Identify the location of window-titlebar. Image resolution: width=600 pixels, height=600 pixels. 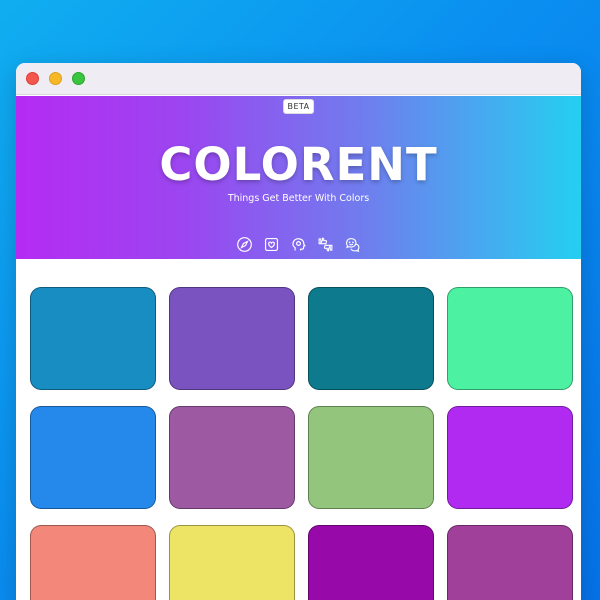
(298, 79).